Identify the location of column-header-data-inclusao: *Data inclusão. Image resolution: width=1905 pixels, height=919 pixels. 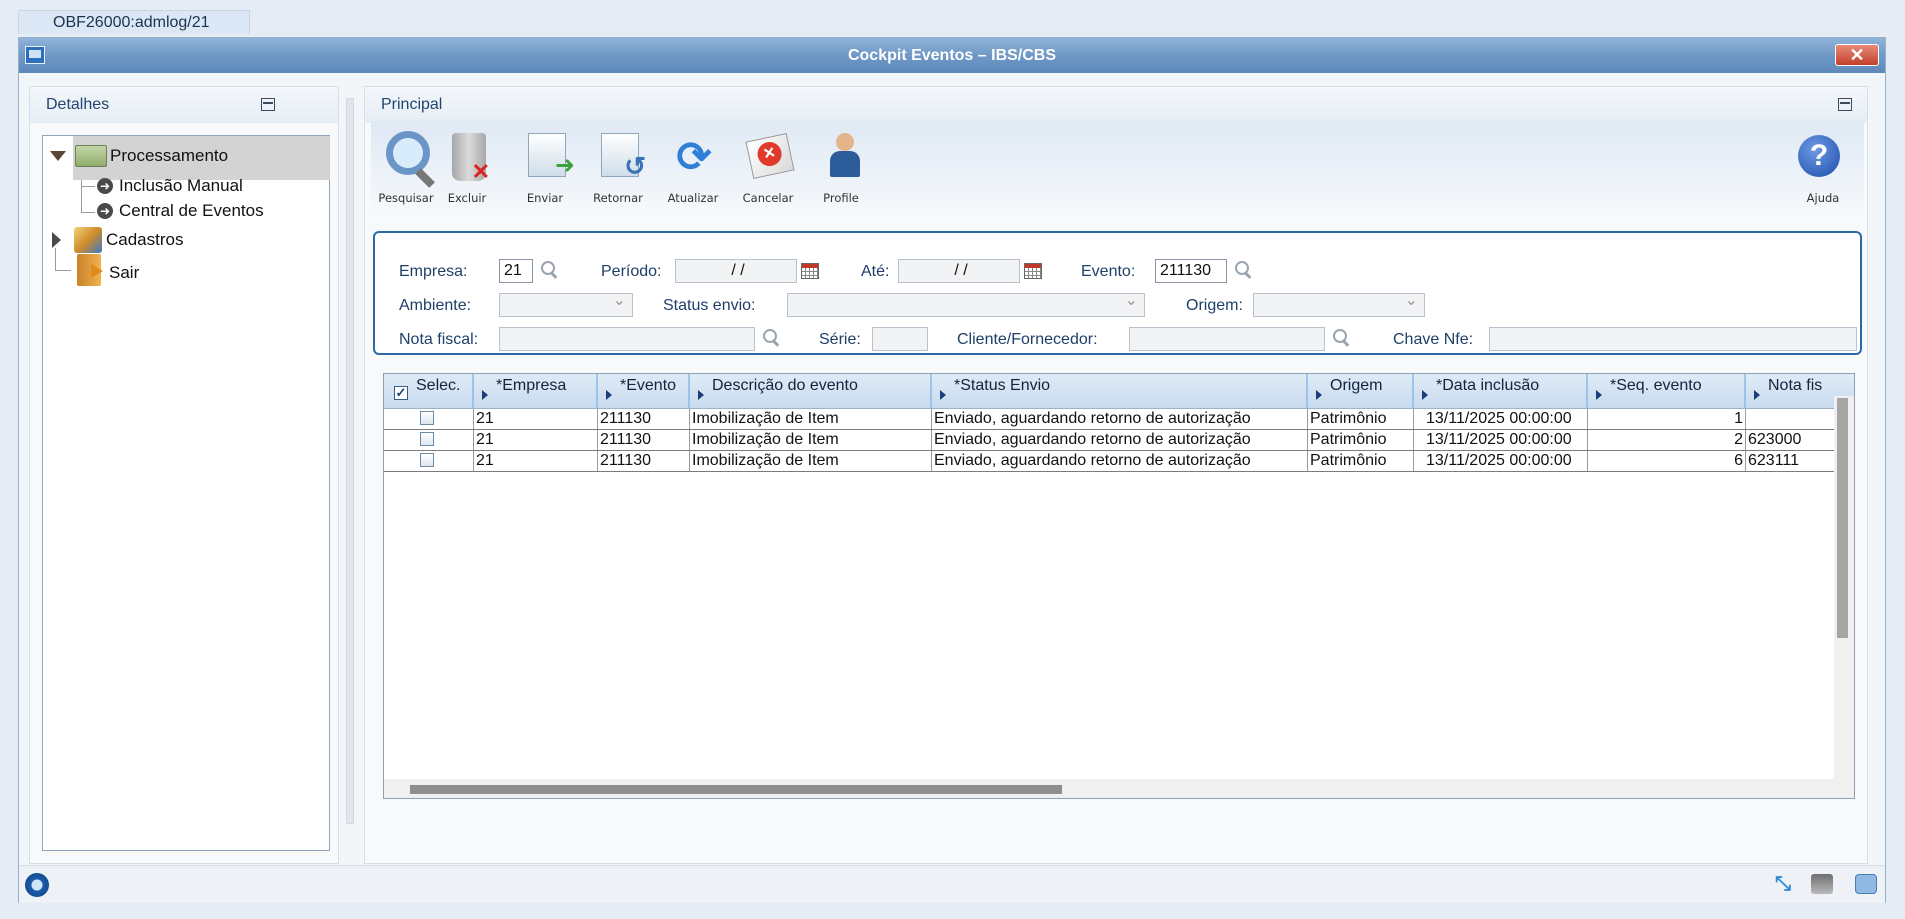
(1501, 391).